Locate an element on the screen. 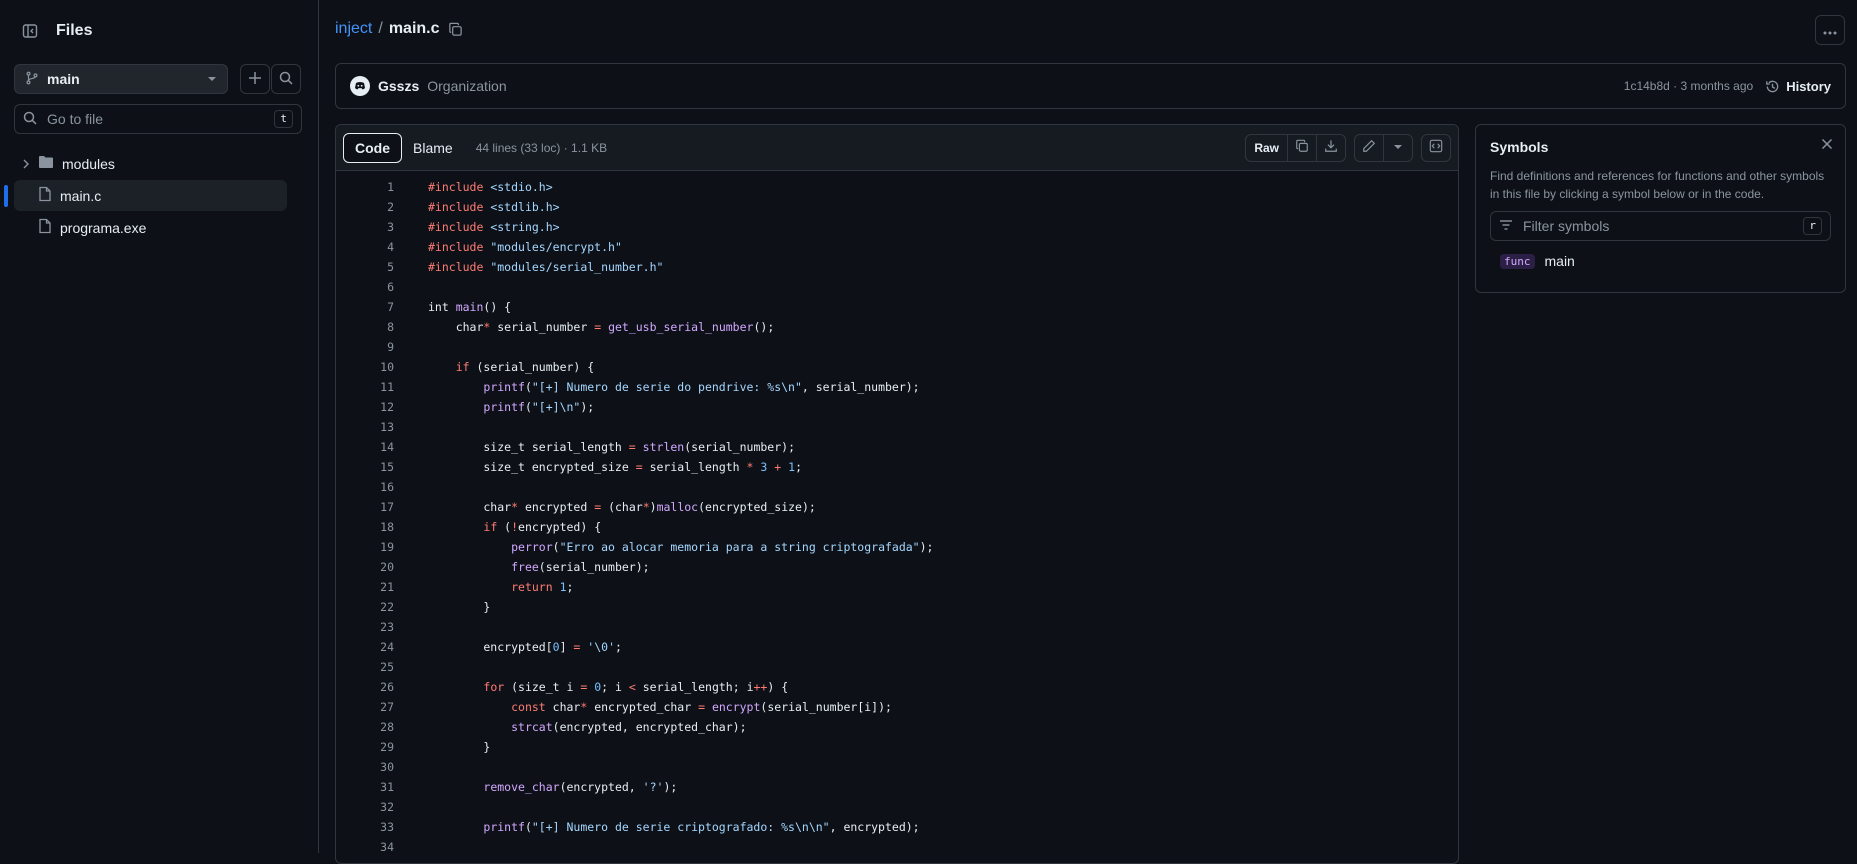  line-number: 5 is located at coordinates (365, 267).